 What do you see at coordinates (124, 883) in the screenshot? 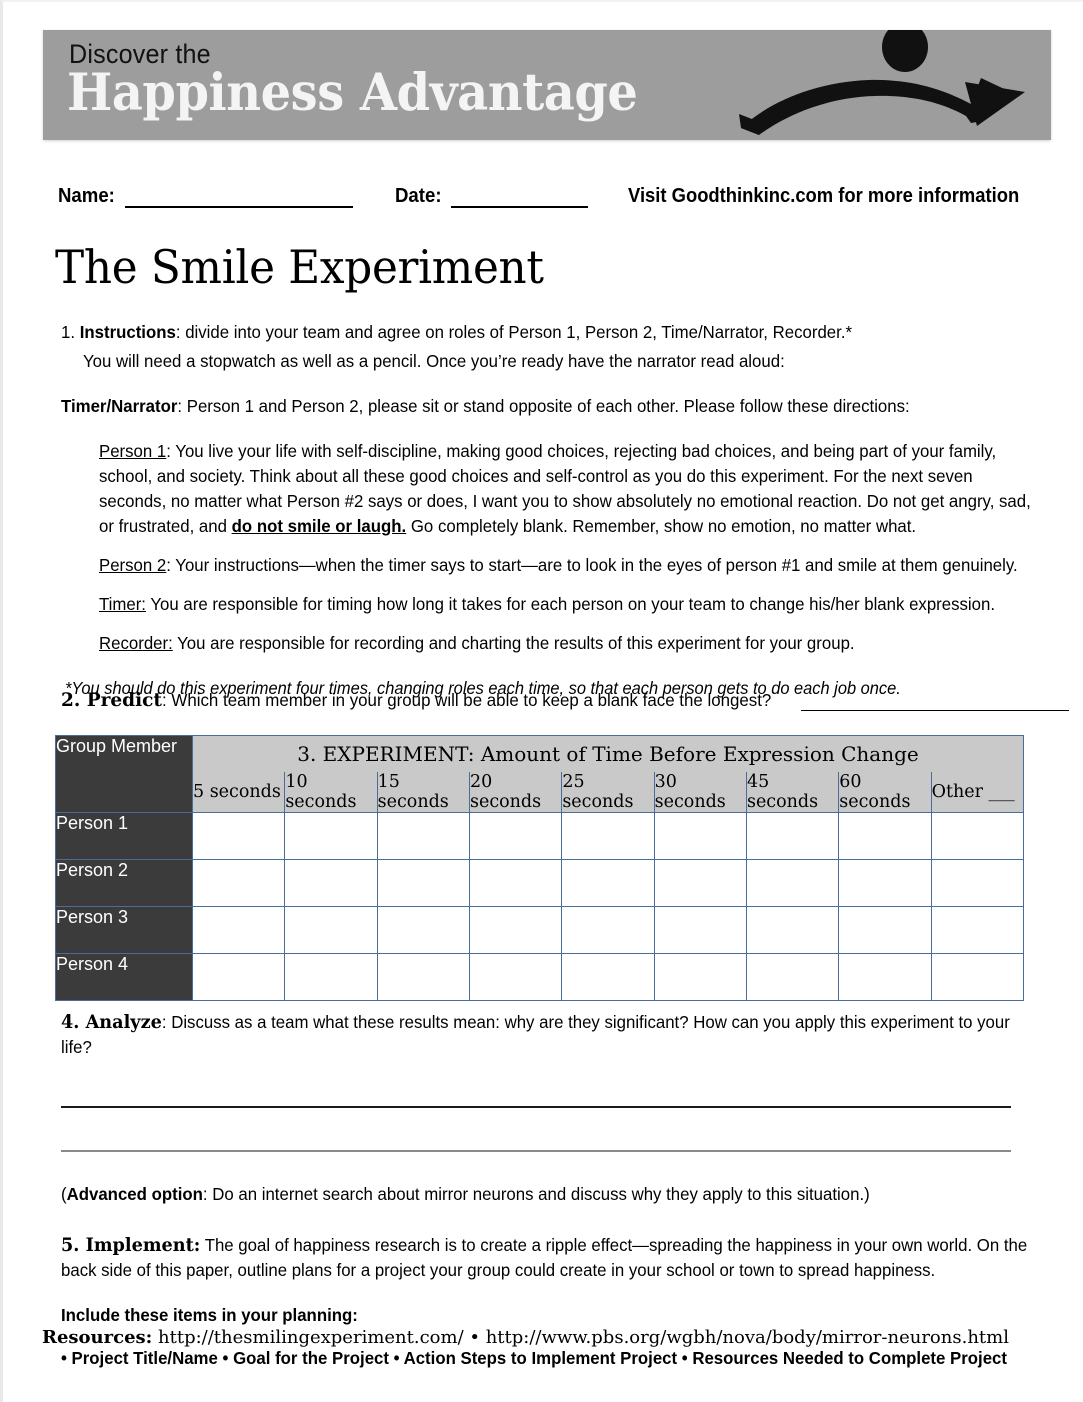
I see `row-label-person-2: Person 2` at bounding box center [124, 883].